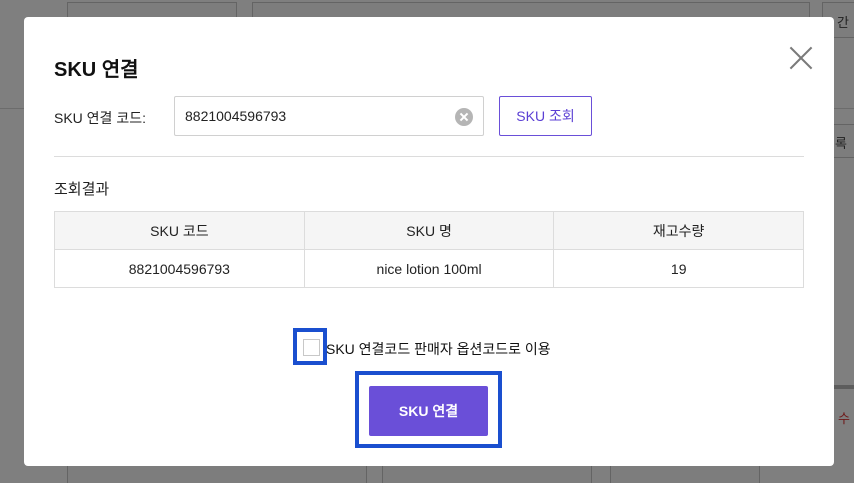 This screenshot has width=854, height=483. What do you see at coordinates (678, 268) in the screenshot?
I see `cell-stock-qty: 19` at bounding box center [678, 268].